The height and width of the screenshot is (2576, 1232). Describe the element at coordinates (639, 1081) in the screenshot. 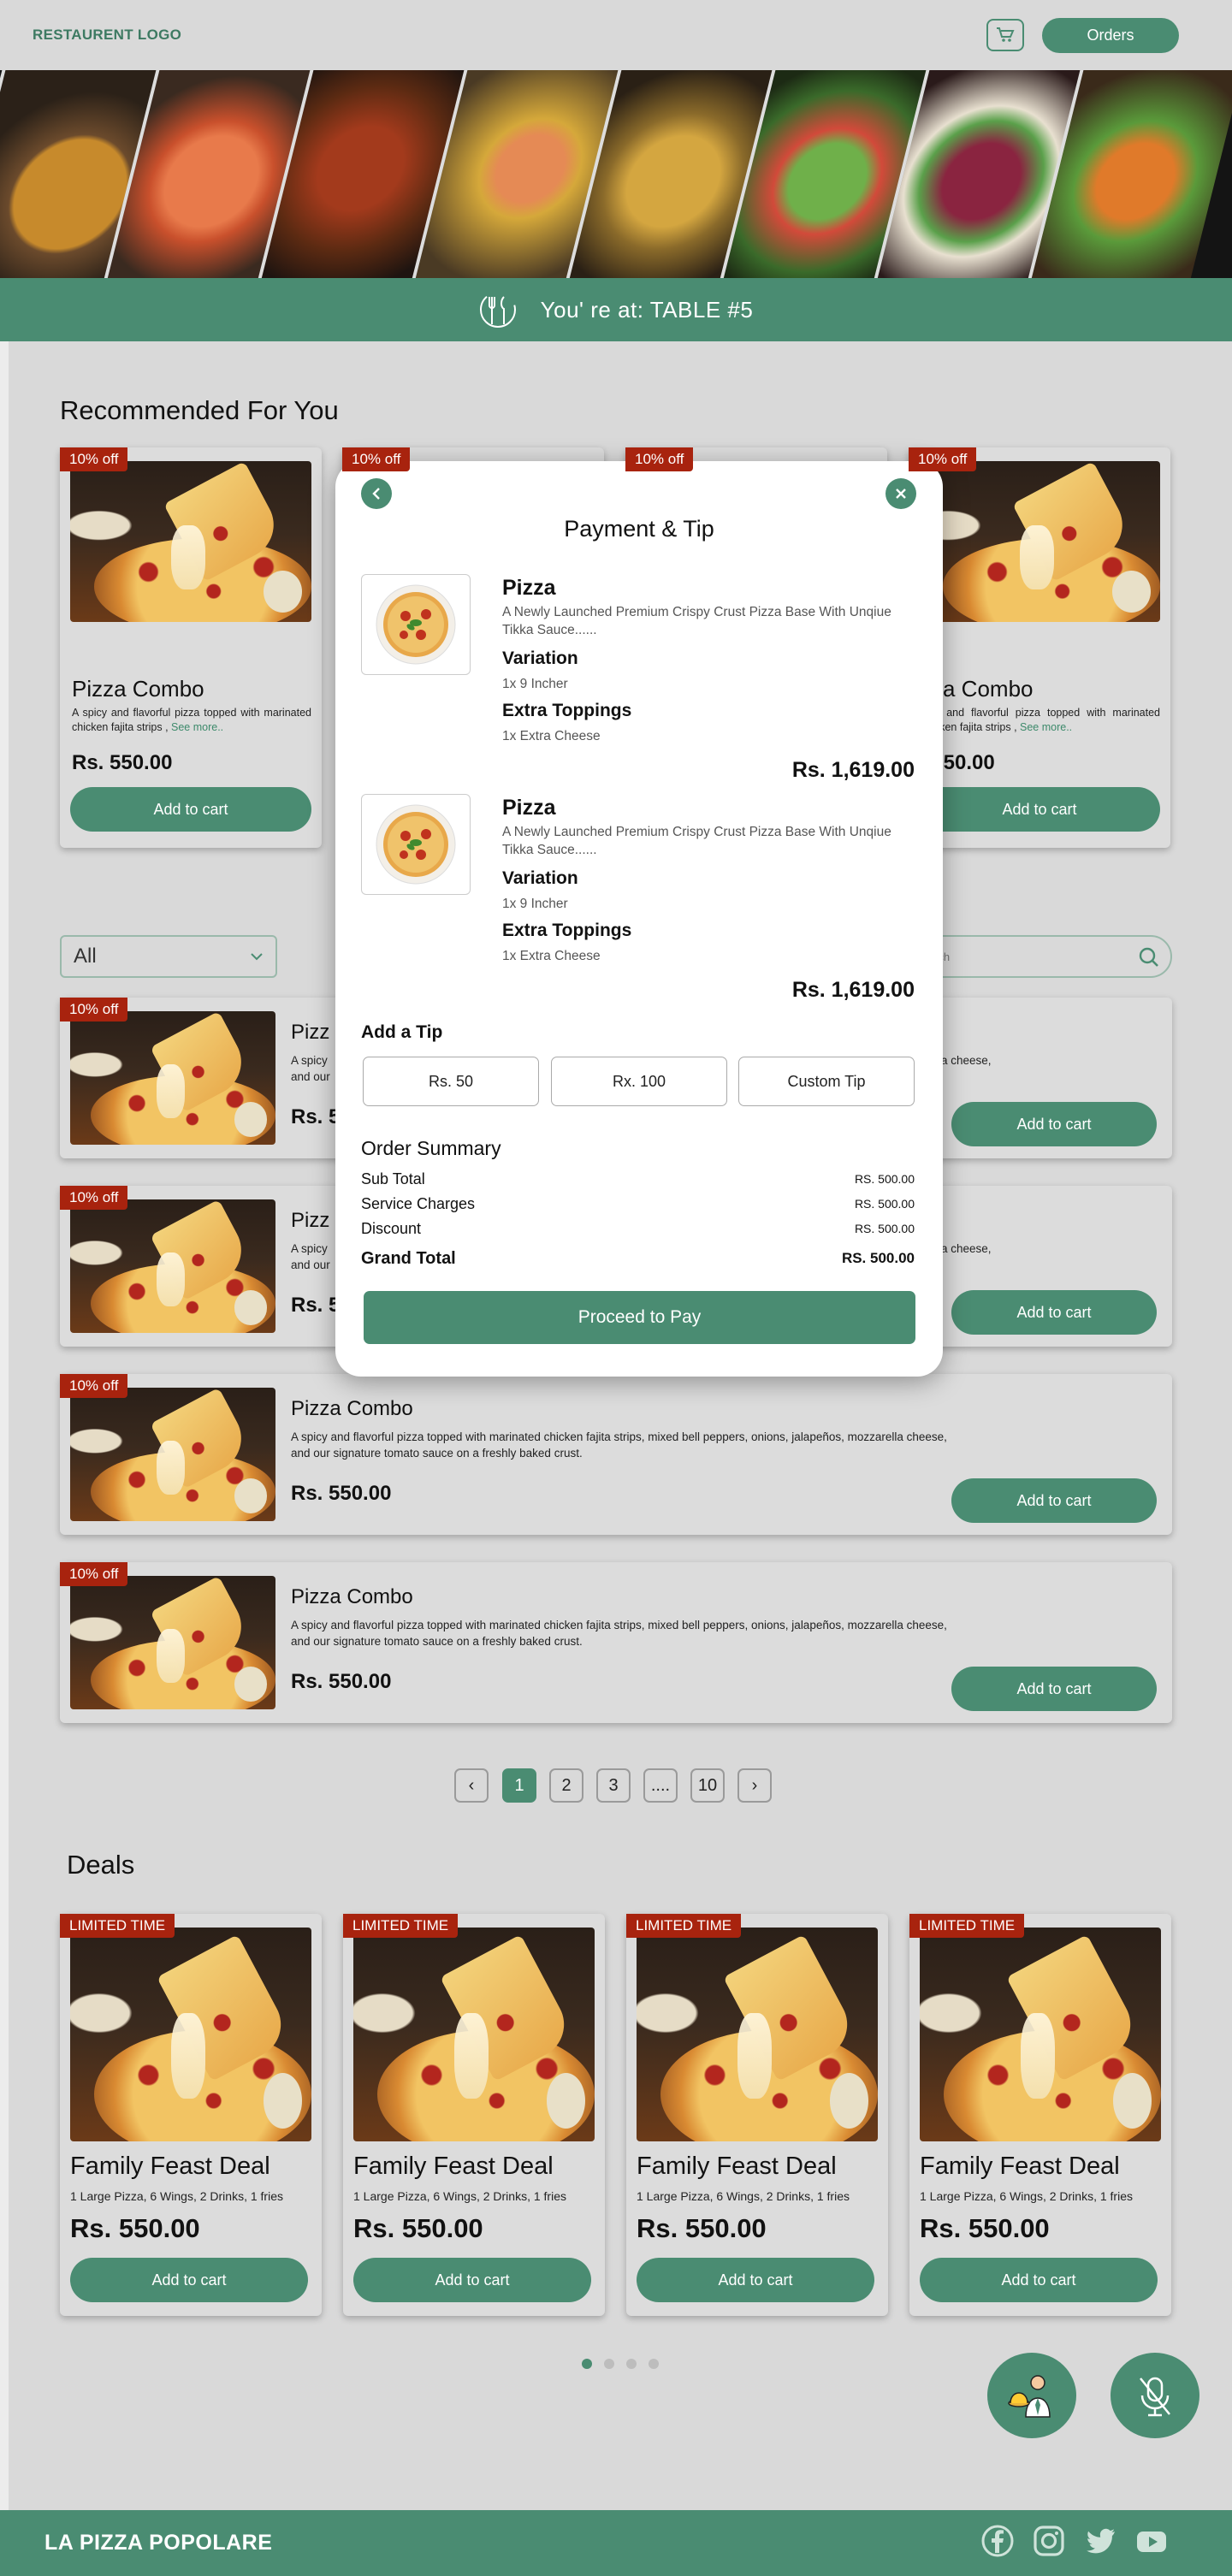

I see `tip-option-100: Rx. 100` at that location.